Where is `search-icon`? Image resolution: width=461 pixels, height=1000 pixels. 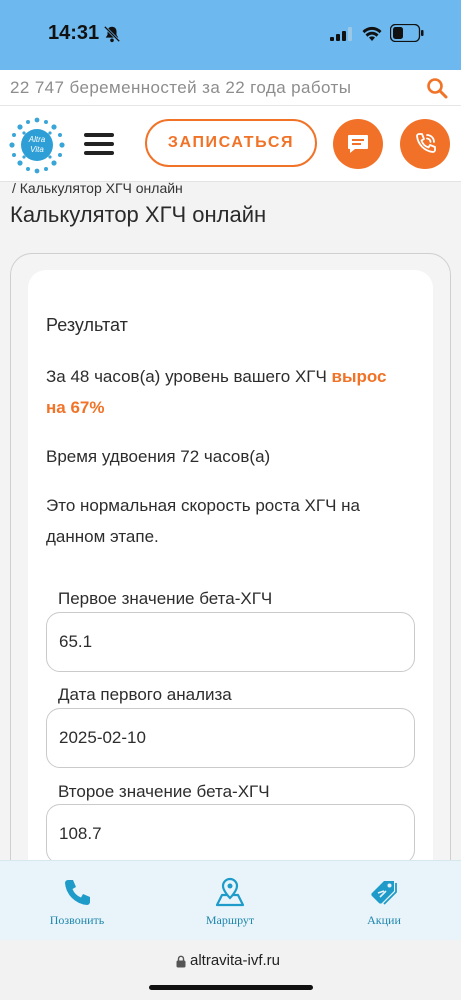
search-icon is located at coordinates (437, 88).